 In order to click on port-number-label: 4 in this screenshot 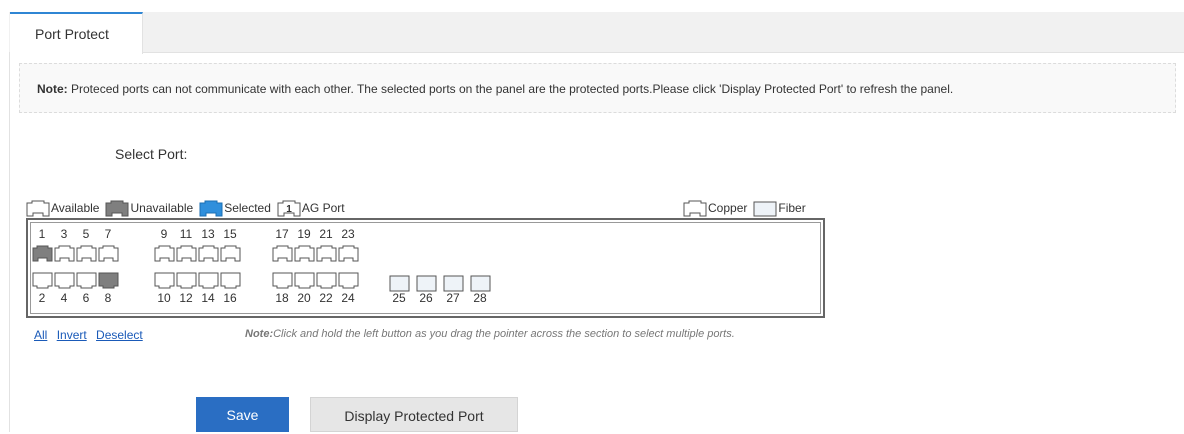, I will do `click(64, 298)`.